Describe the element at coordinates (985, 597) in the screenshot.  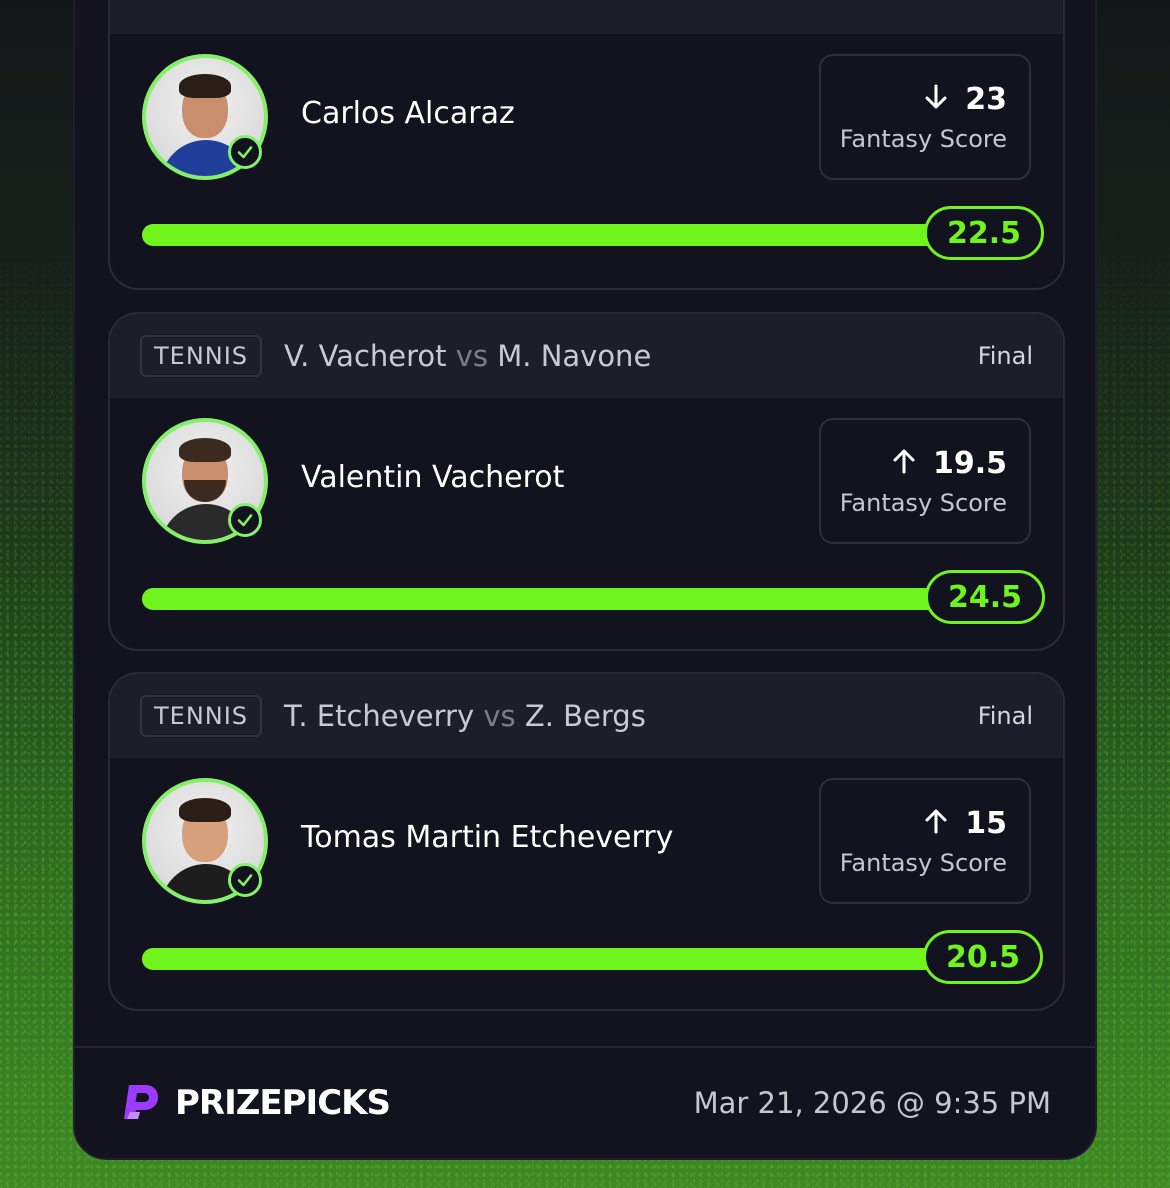
I see `result-pill: 24.5` at that location.